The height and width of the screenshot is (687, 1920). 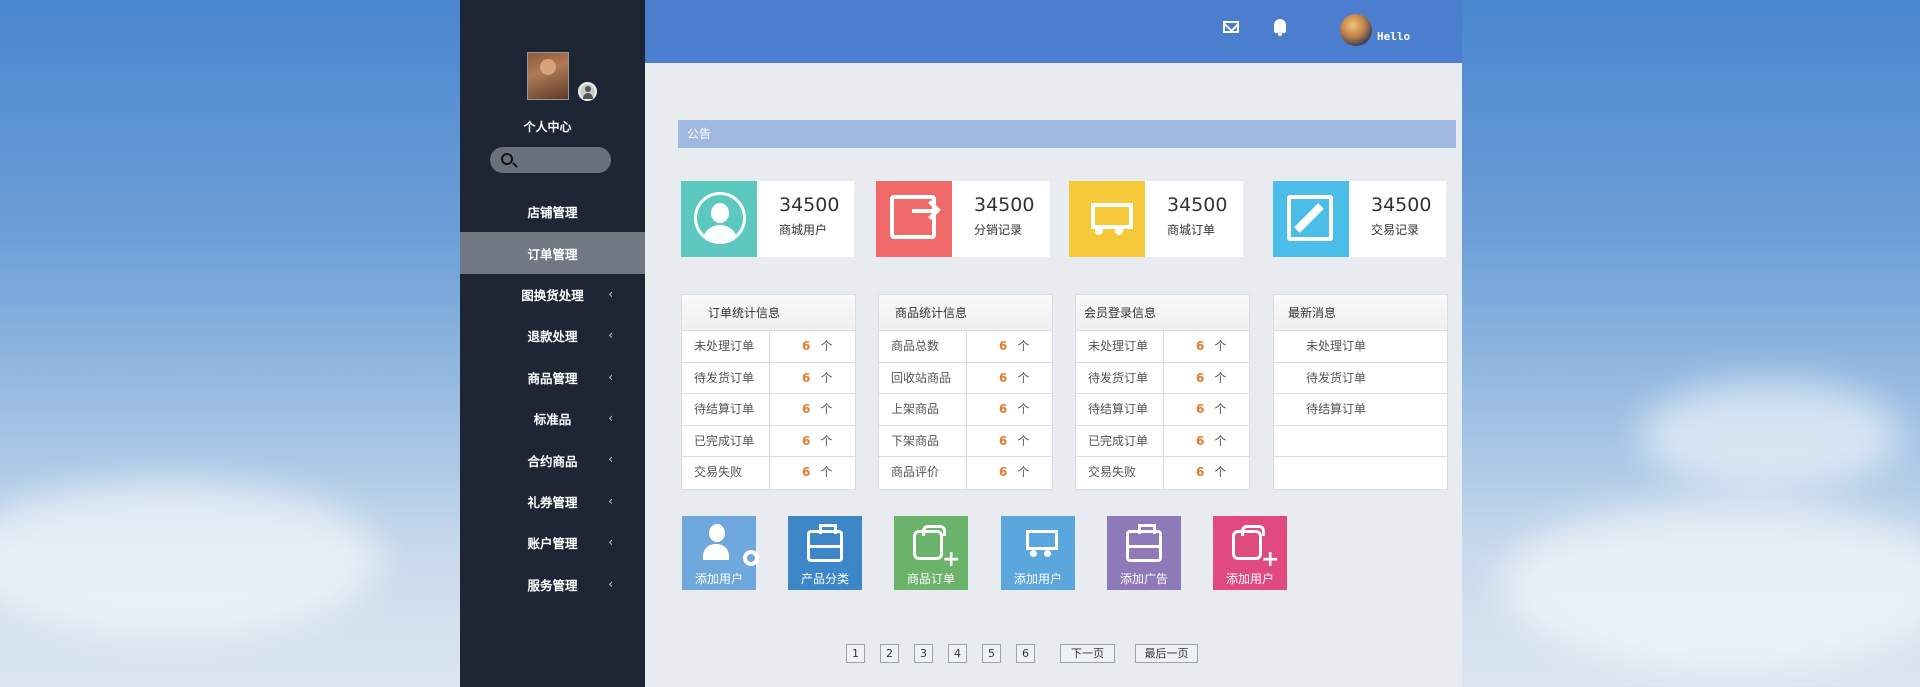 What do you see at coordinates (963, 219) in the screenshot?
I see `stat-card-distribution: 34500 分销记录` at bounding box center [963, 219].